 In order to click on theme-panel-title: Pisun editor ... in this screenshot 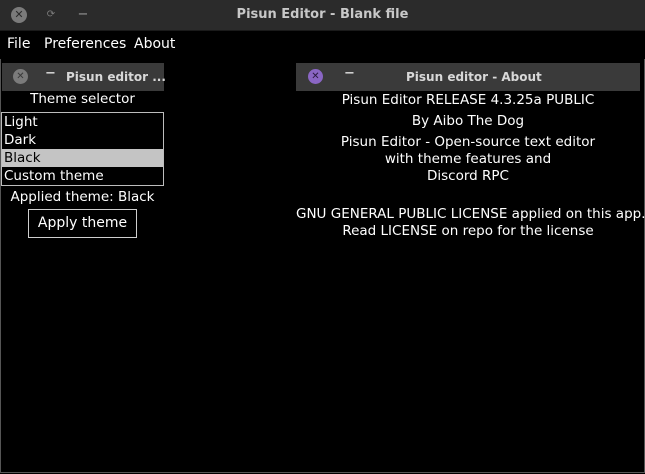, I will do `click(116, 77)`.